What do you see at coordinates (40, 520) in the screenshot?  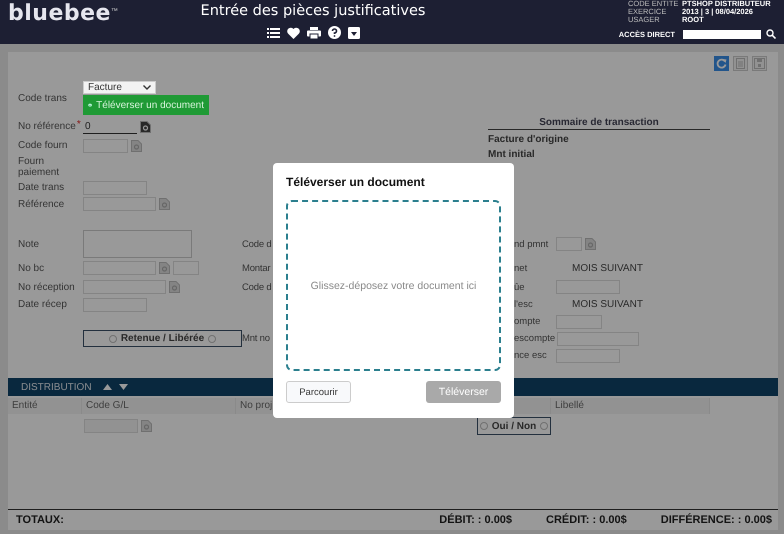 I see `totals-label: TOTAUX:` at bounding box center [40, 520].